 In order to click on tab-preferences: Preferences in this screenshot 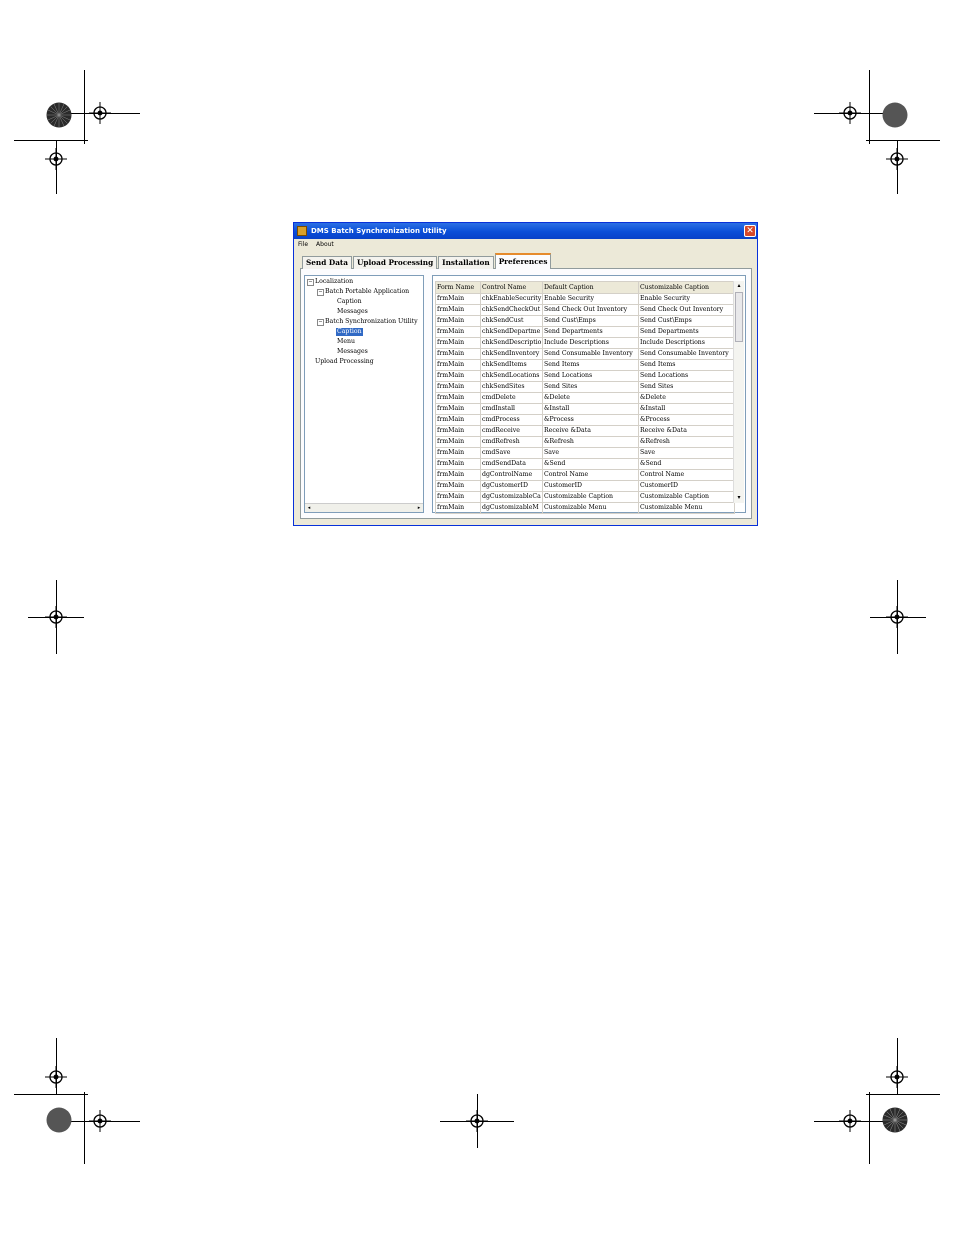, I will do `click(523, 261)`.